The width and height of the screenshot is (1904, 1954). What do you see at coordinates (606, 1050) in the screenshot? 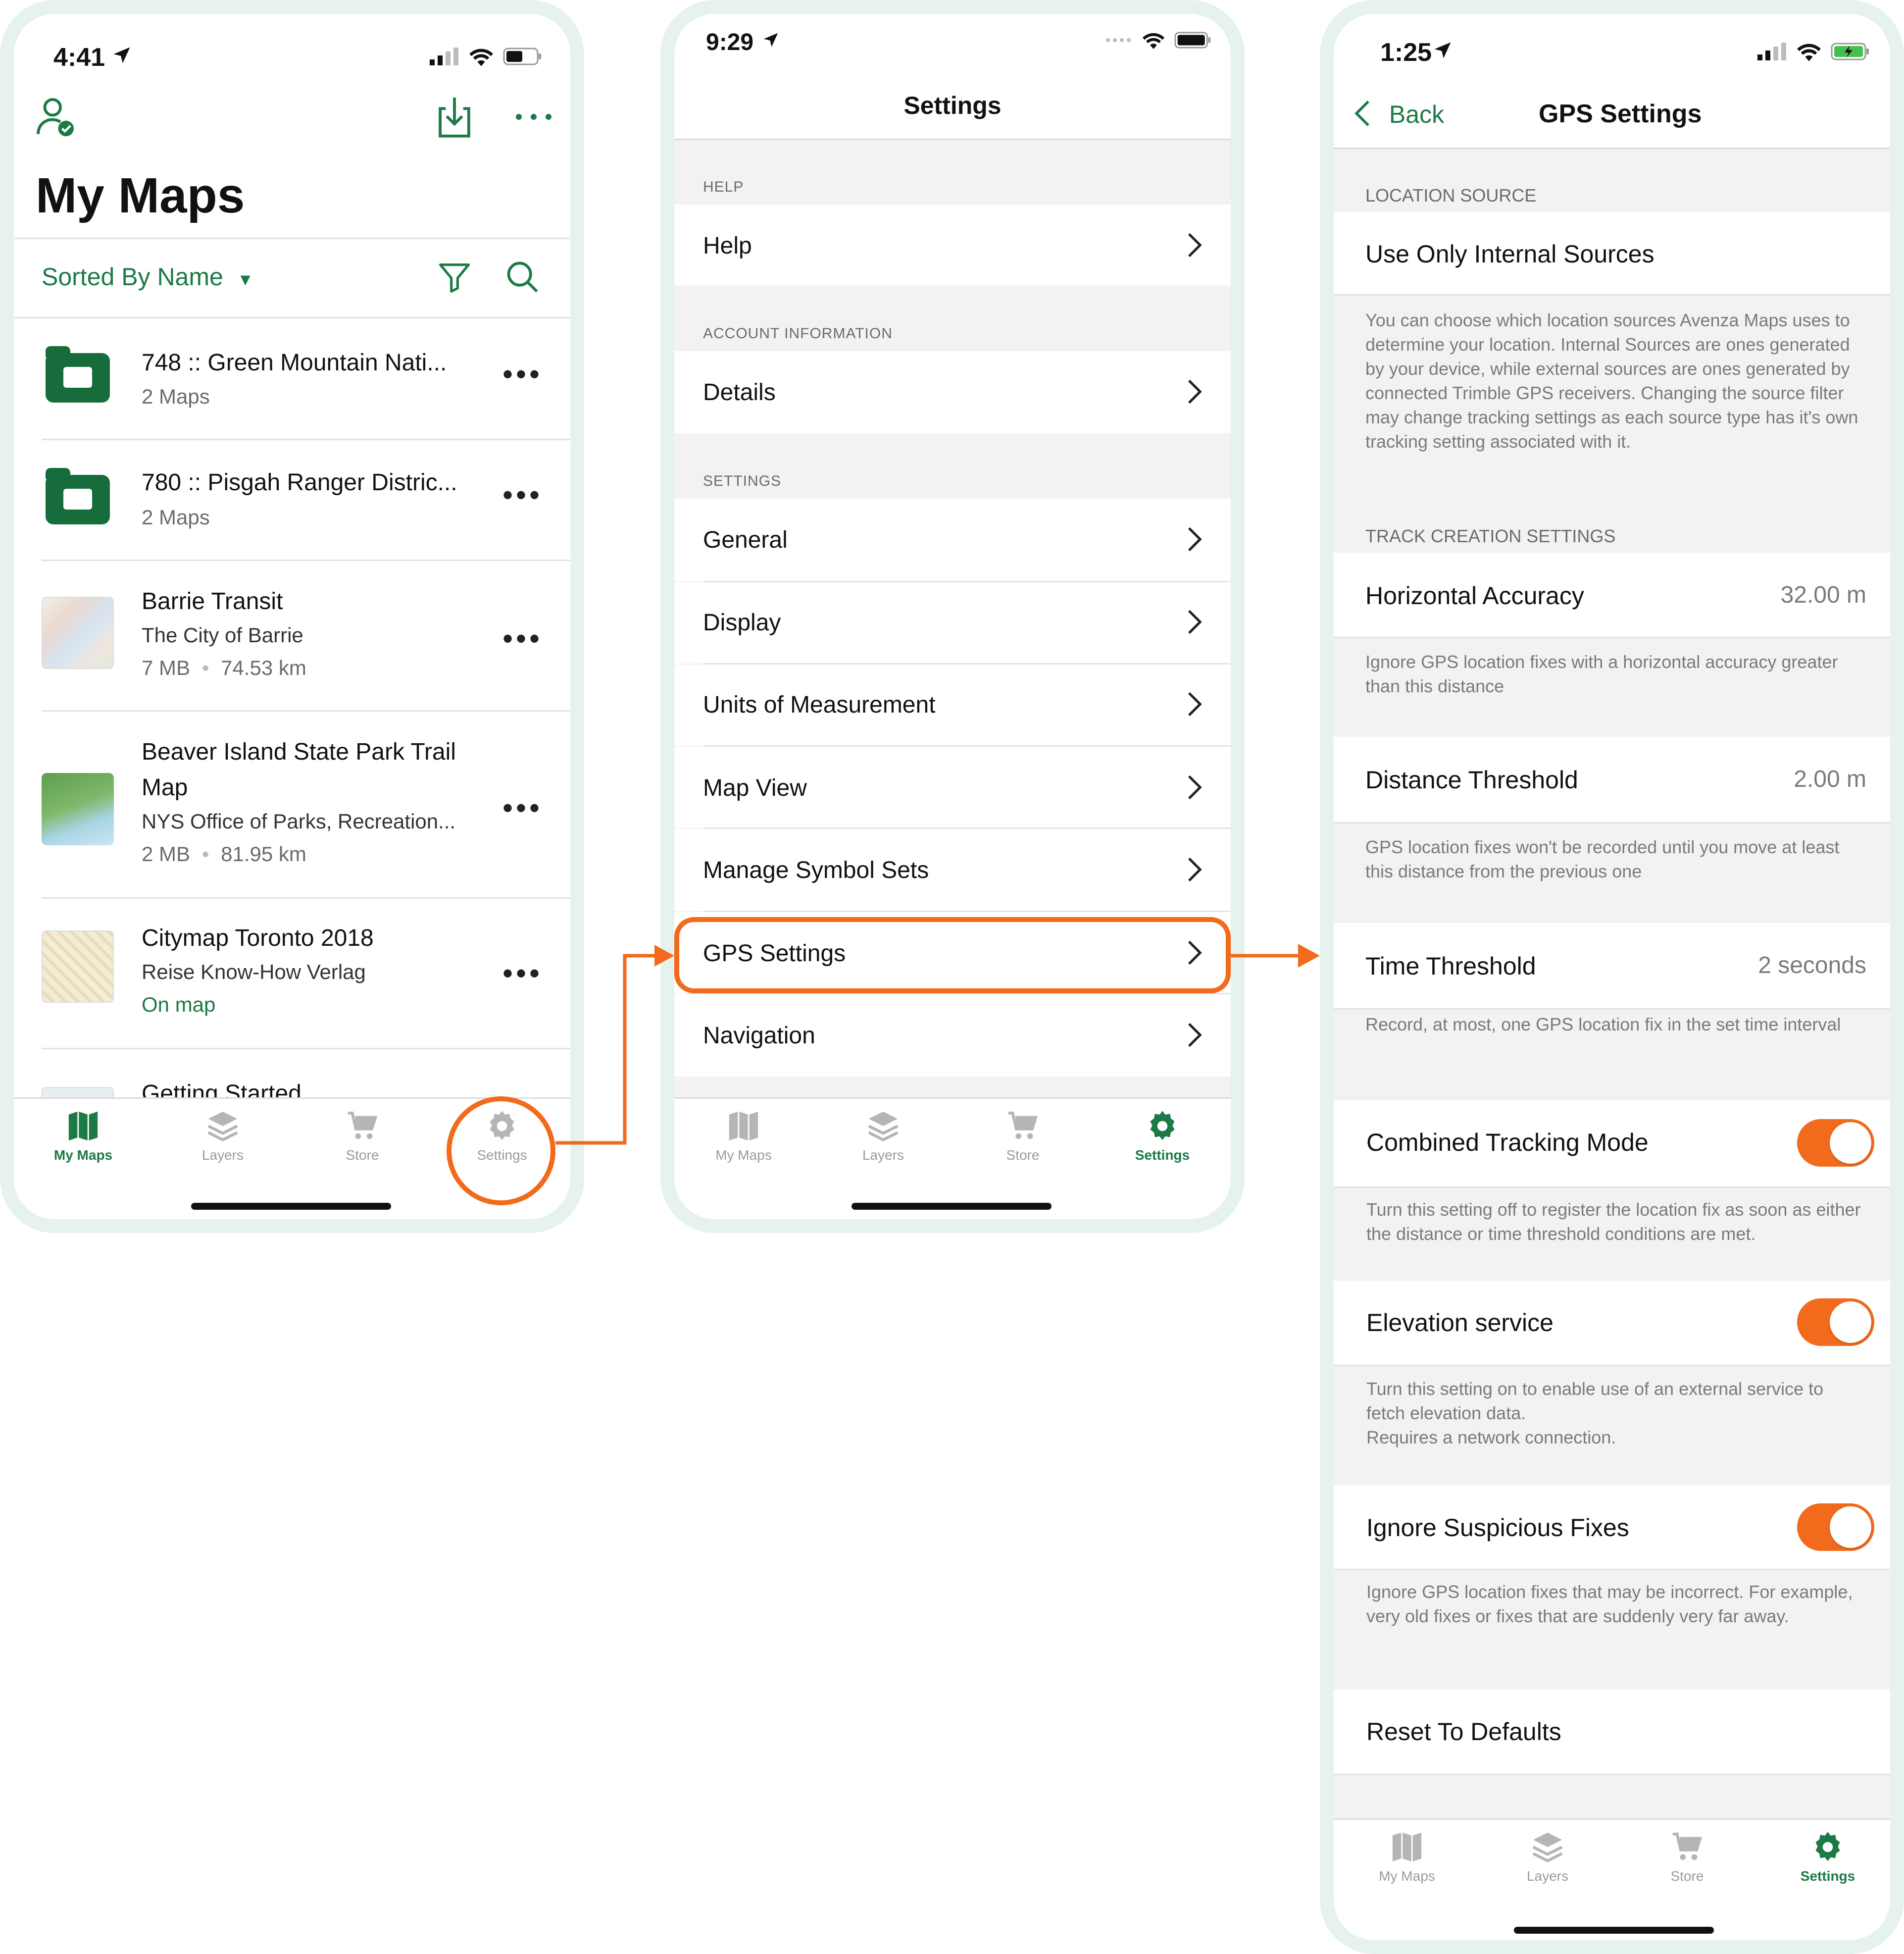
I see `arrow-settings-to-gps` at bounding box center [606, 1050].